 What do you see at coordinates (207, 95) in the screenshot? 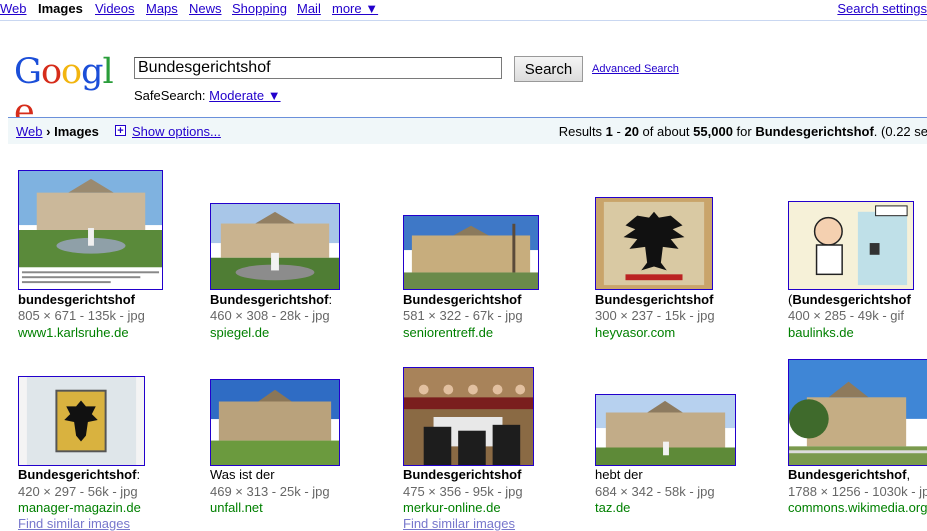
I see `safesearch: SafeSearch: Moderate ▼` at bounding box center [207, 95].